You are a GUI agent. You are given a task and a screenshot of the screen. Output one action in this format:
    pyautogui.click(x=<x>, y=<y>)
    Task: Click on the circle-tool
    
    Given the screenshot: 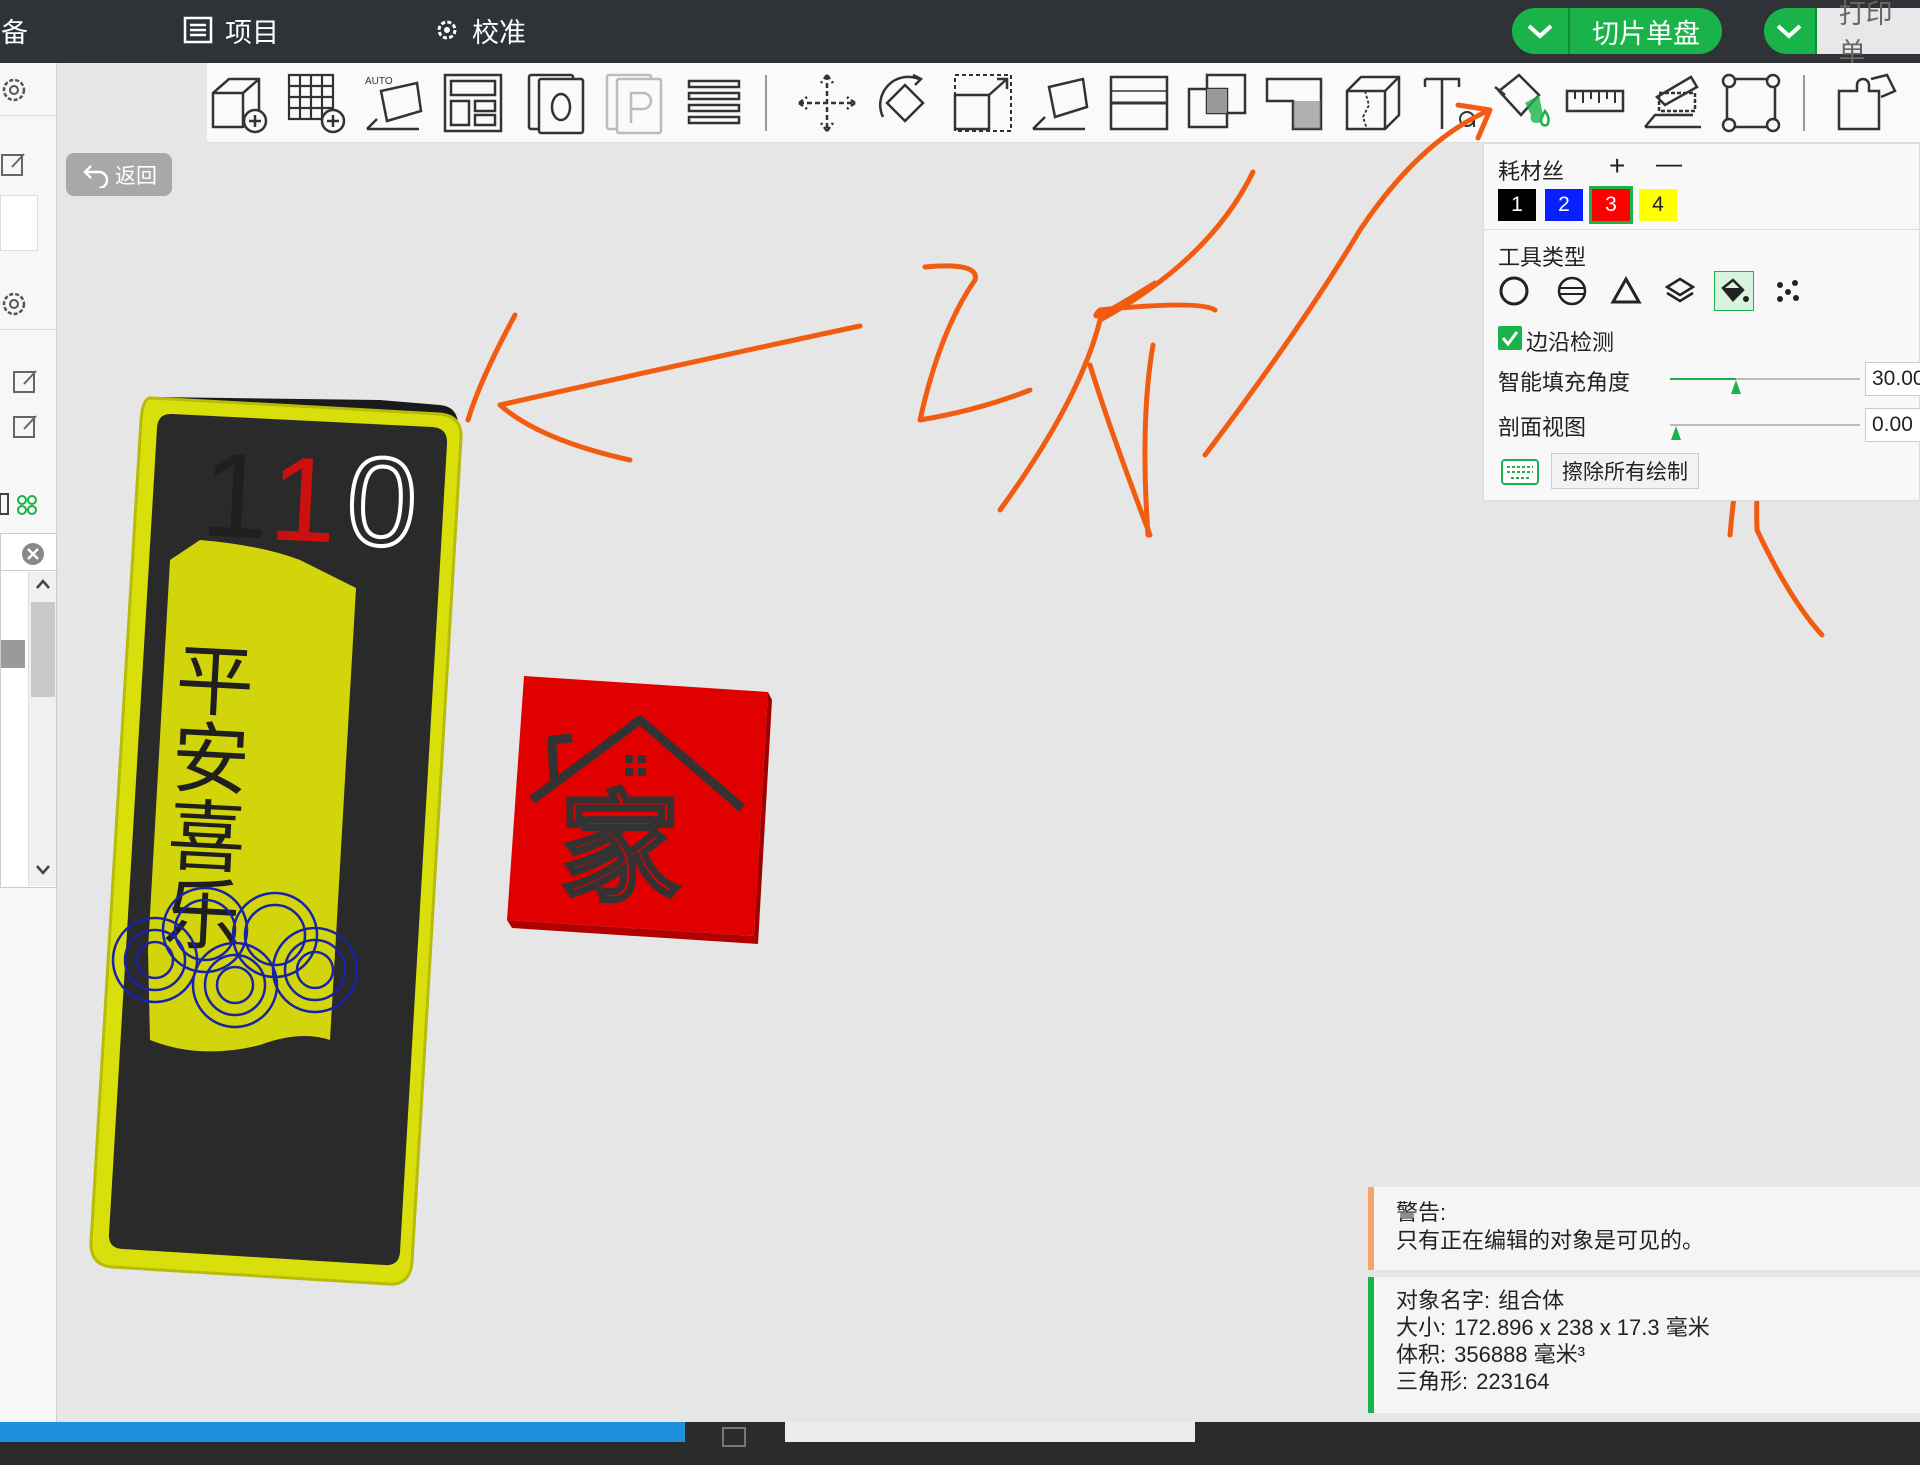 What is the action you would take?
    pyautogui.click(x=1514, y=291)
    